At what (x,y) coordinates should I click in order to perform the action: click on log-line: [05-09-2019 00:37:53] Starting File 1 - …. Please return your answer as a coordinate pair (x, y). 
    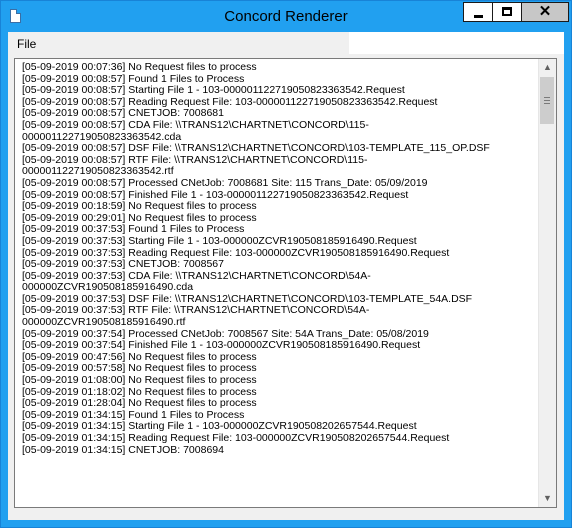
    Looking at the image, I should click on (219, 241).